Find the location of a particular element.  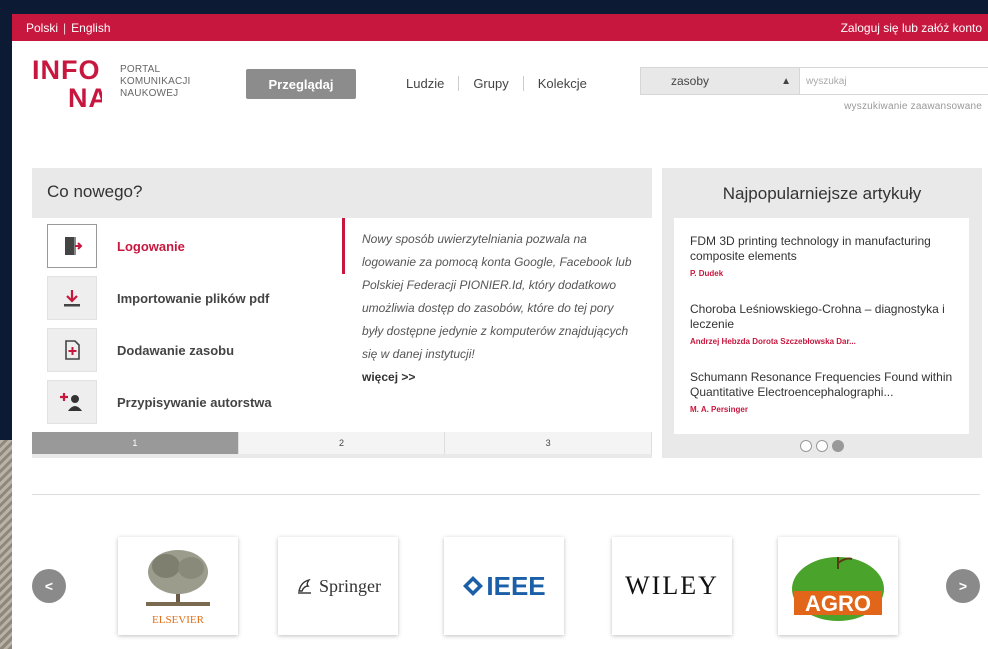

tagline-line: PORTAL is located at coordinates (140, 69).